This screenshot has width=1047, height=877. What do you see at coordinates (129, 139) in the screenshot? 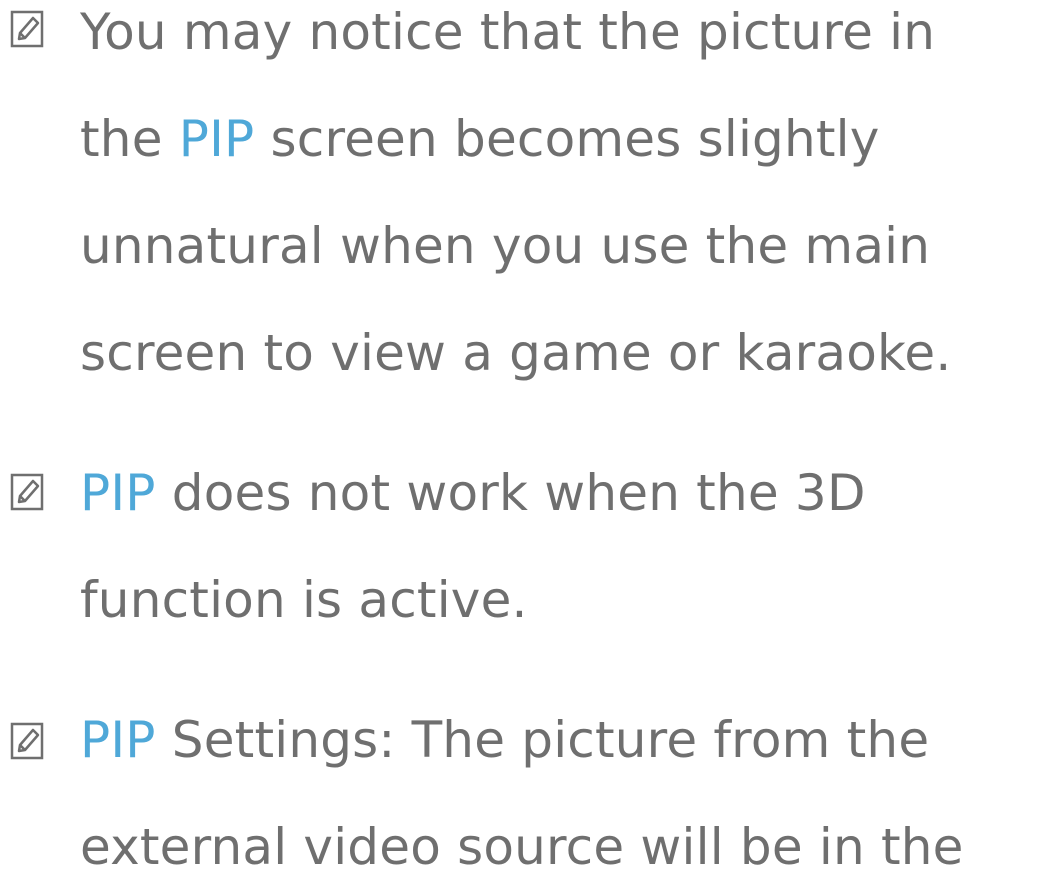
I see `text-fragment: the` at bounding box center [129, 139].